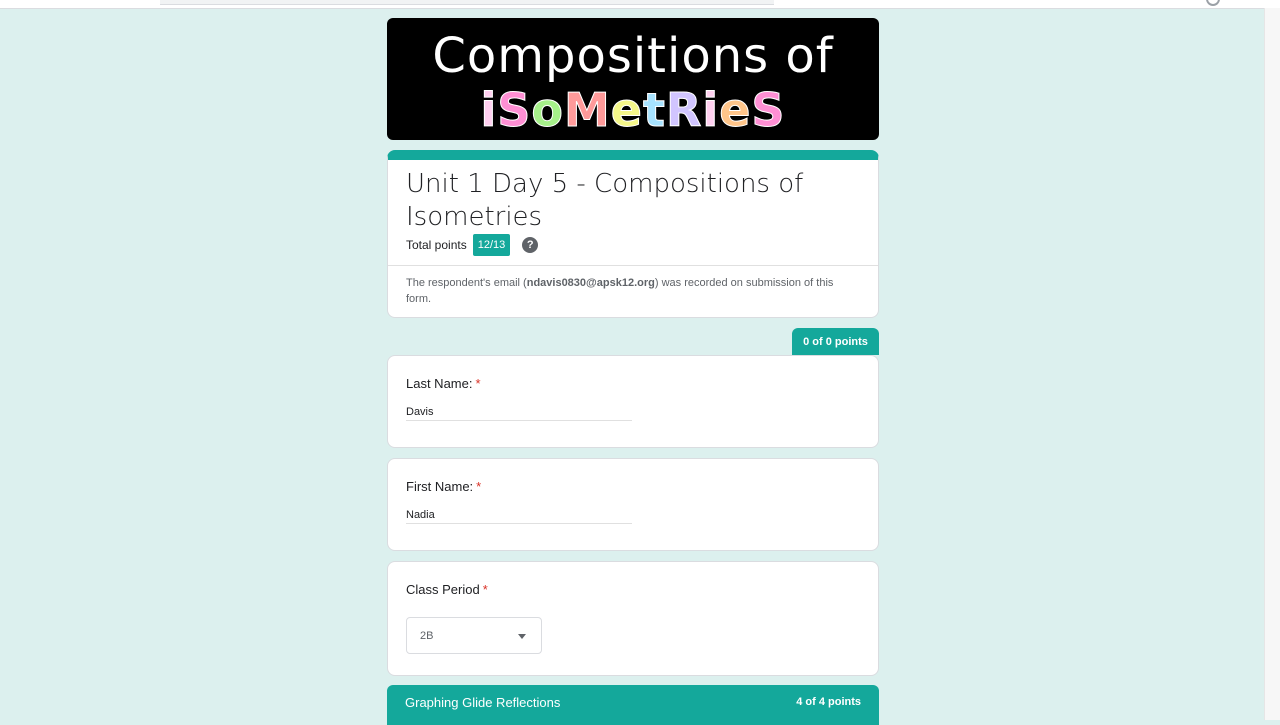  Describe the element at coordinates (519, 413) in the screenshot. I see `last-name-answer: Davis` at that location.